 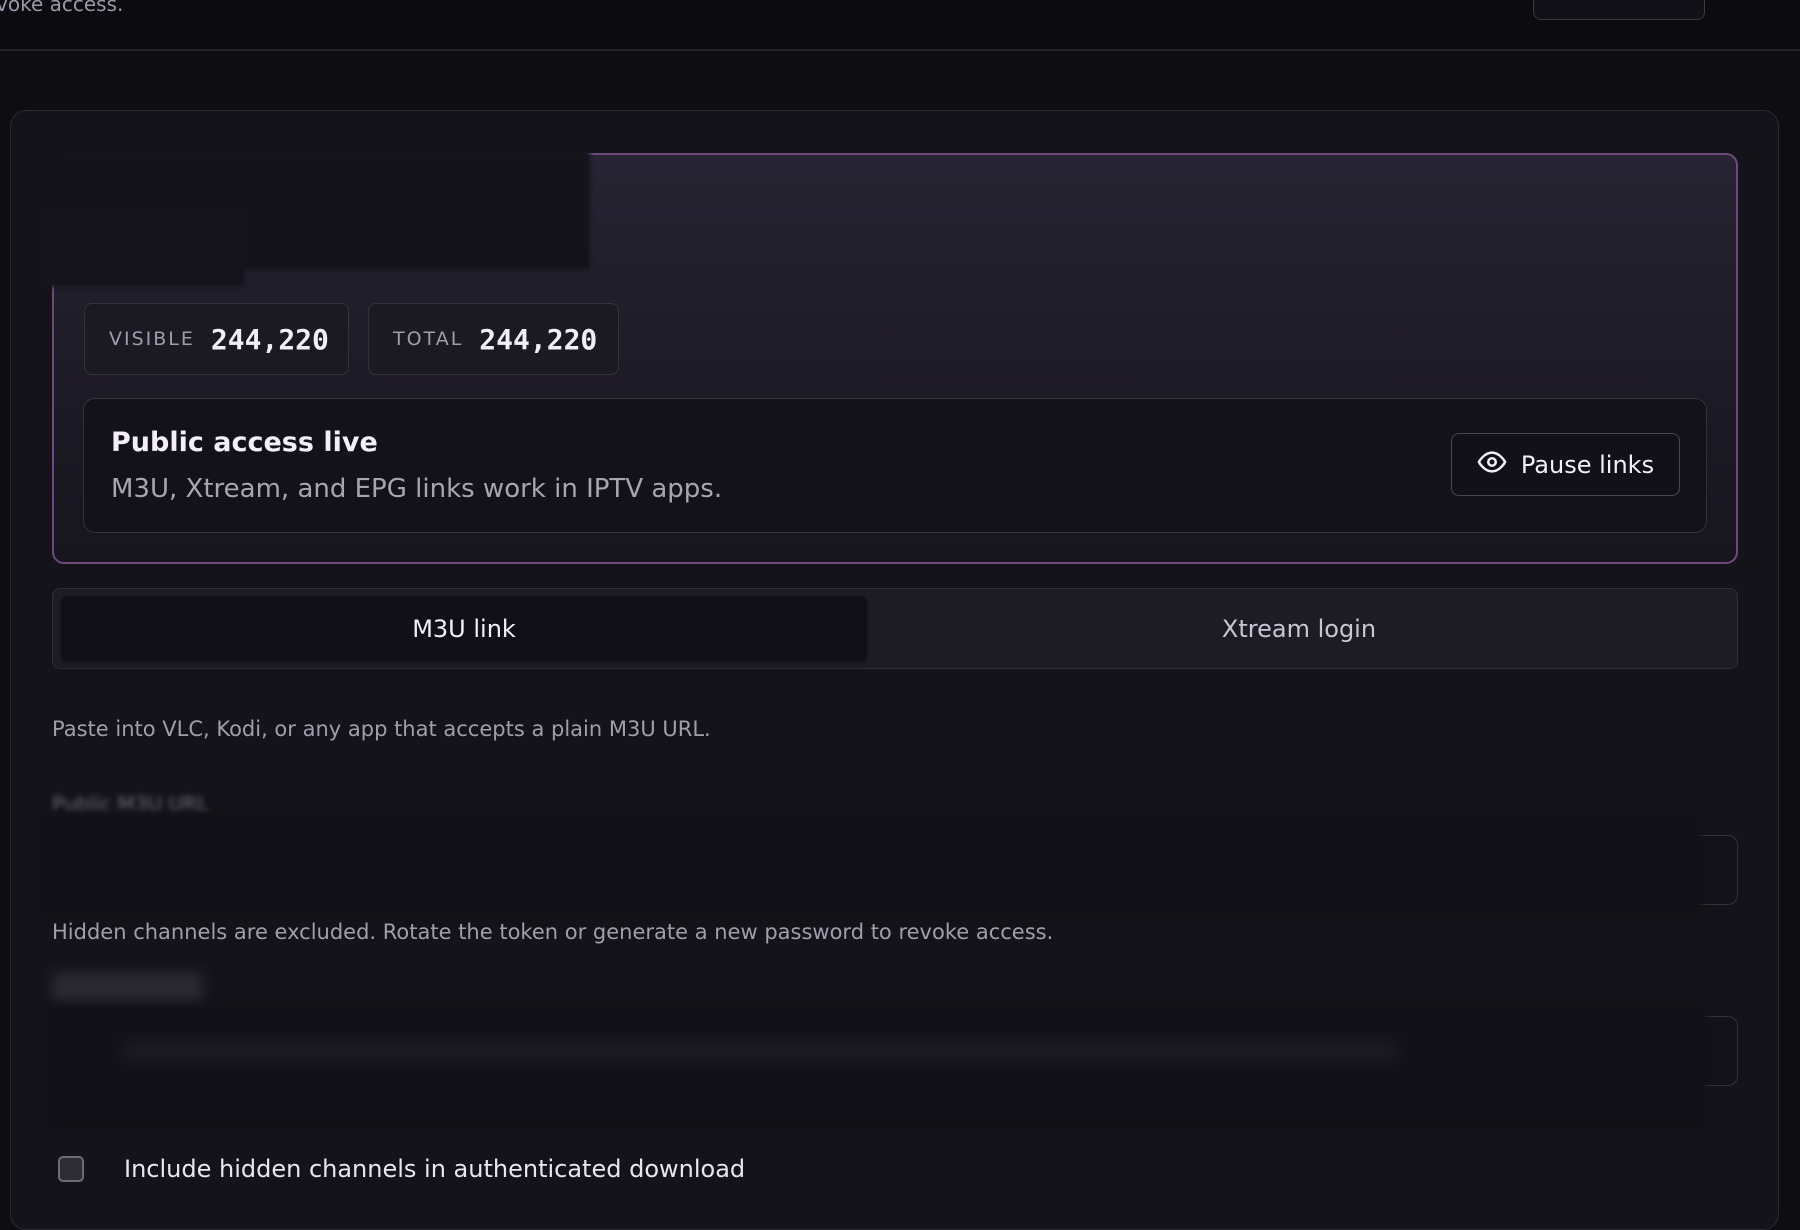 I want to click on stat-total-value: 244,220, so click(x=538, y=339).